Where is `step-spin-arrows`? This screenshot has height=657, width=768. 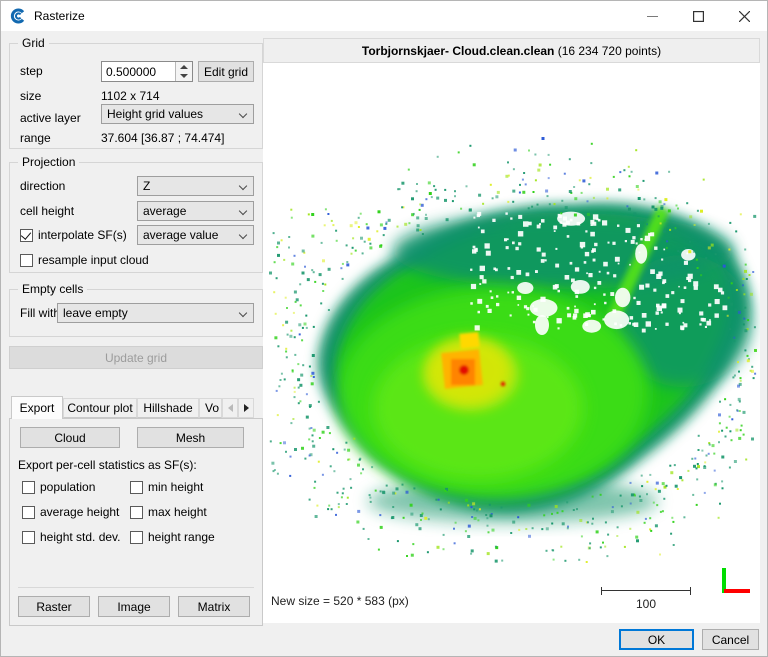
step-spin-arrows is located at coordinates (183, 71).